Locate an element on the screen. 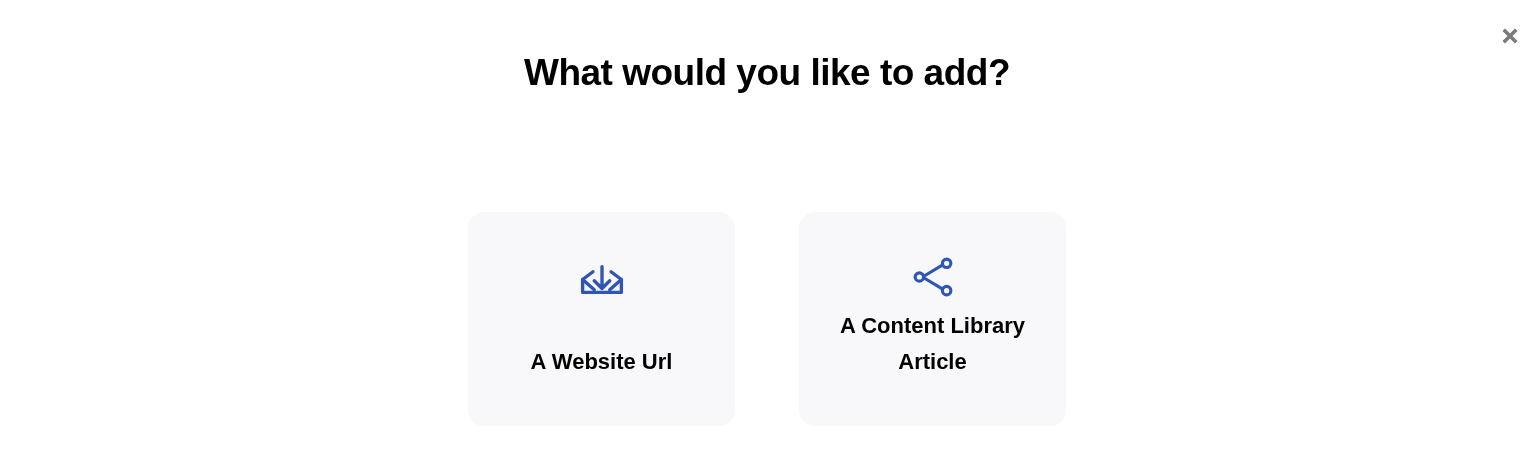 Image resolution: width=1534 pixels, height=466 pixels. close-button is located at coordinates (1510, 36).